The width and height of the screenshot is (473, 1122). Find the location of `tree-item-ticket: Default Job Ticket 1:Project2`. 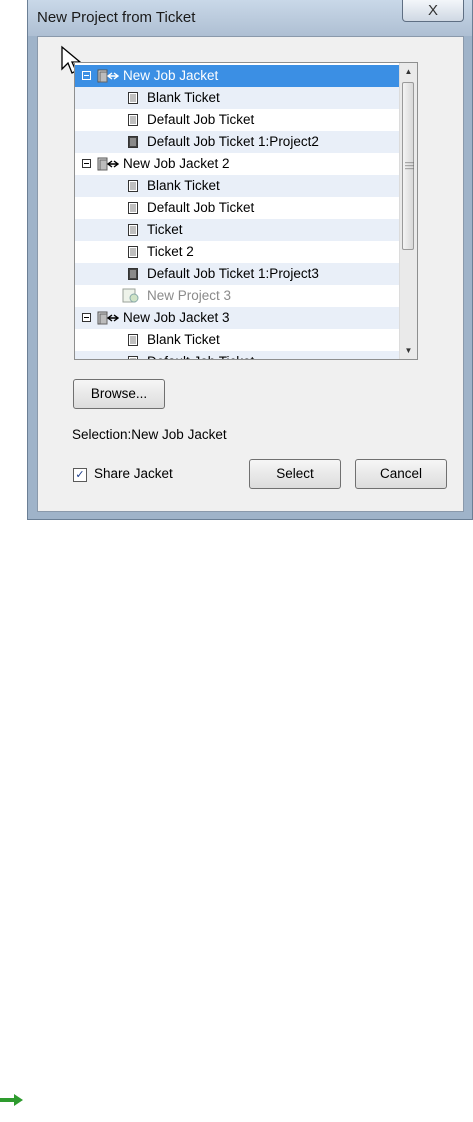

tree-item-ticket: Default Job Ticket 1:Project2 is located at coordinates (246, 142).